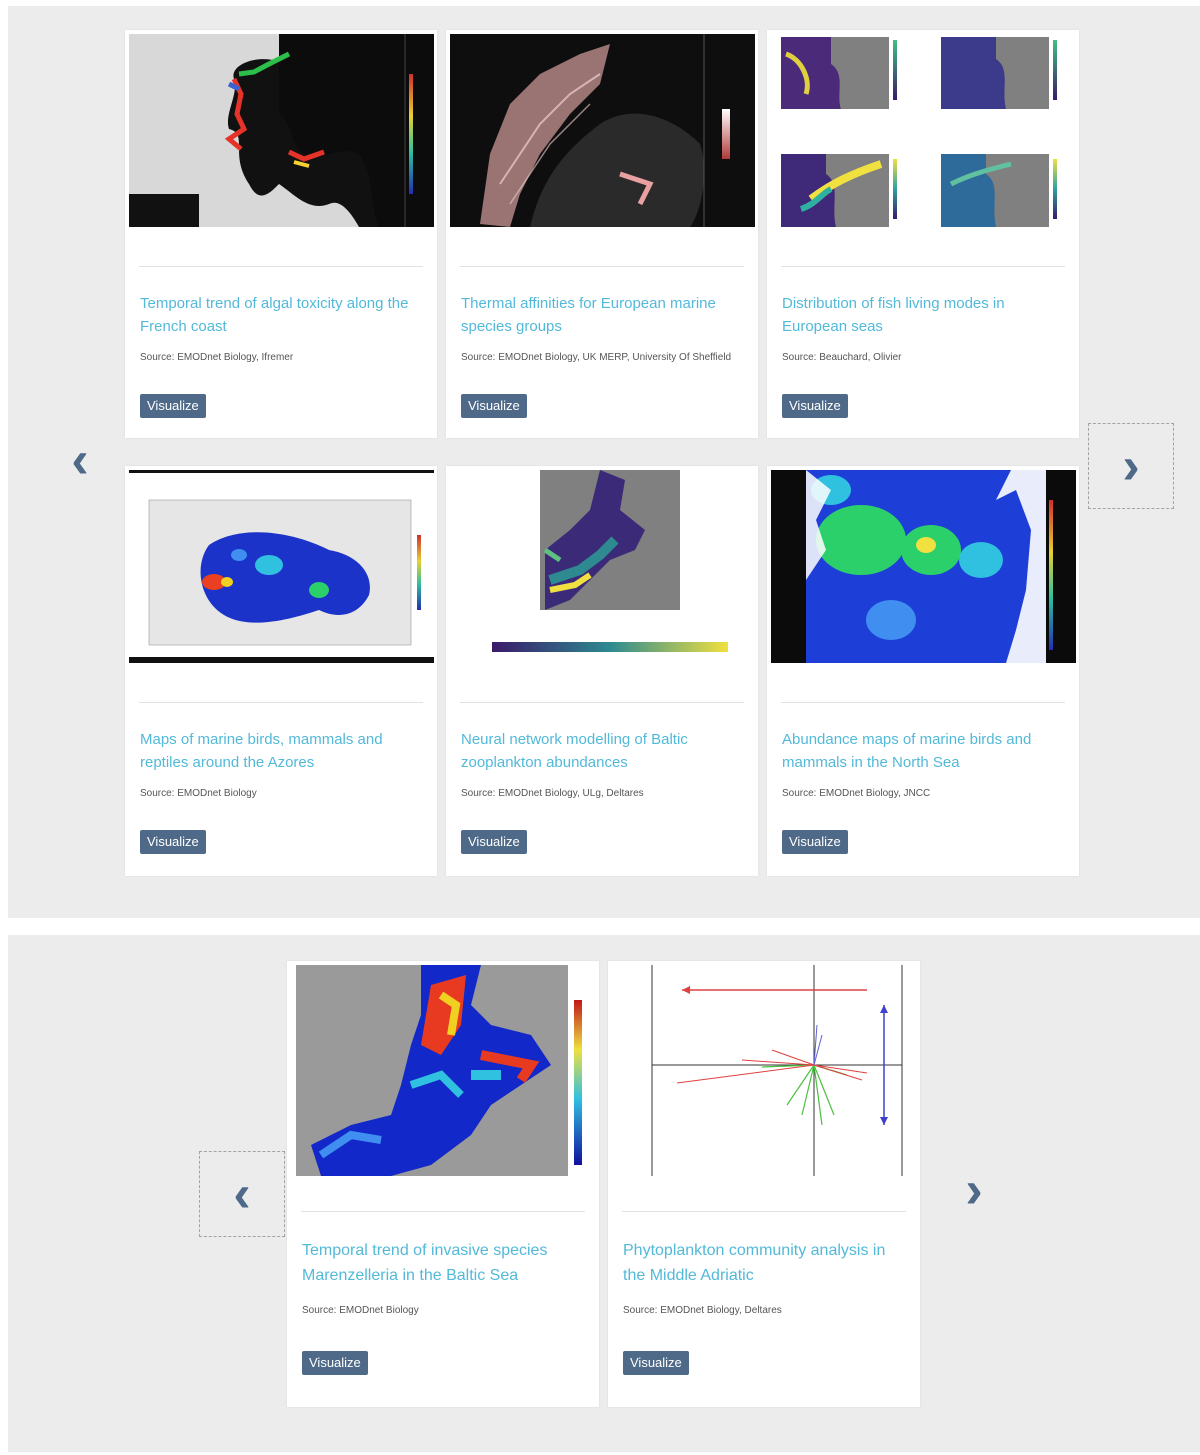 This screenshot has height=1455, width=1200. I want to click on thumbnail-marenzelleria-baltic-map, so click(443, 1070).